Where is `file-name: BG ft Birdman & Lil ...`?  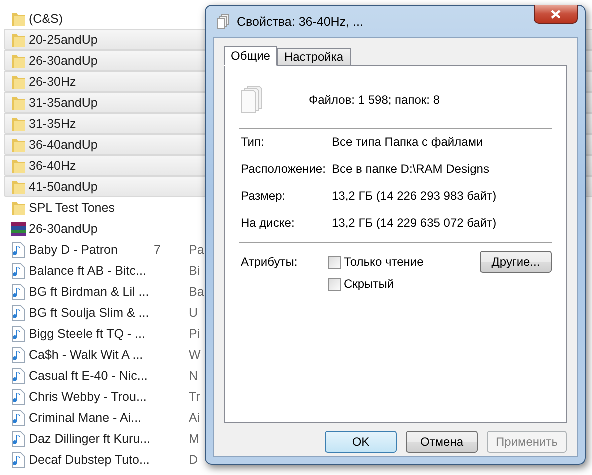 file-name: BG ft Birdman & Lil ... is located at coordinates (89, 291).